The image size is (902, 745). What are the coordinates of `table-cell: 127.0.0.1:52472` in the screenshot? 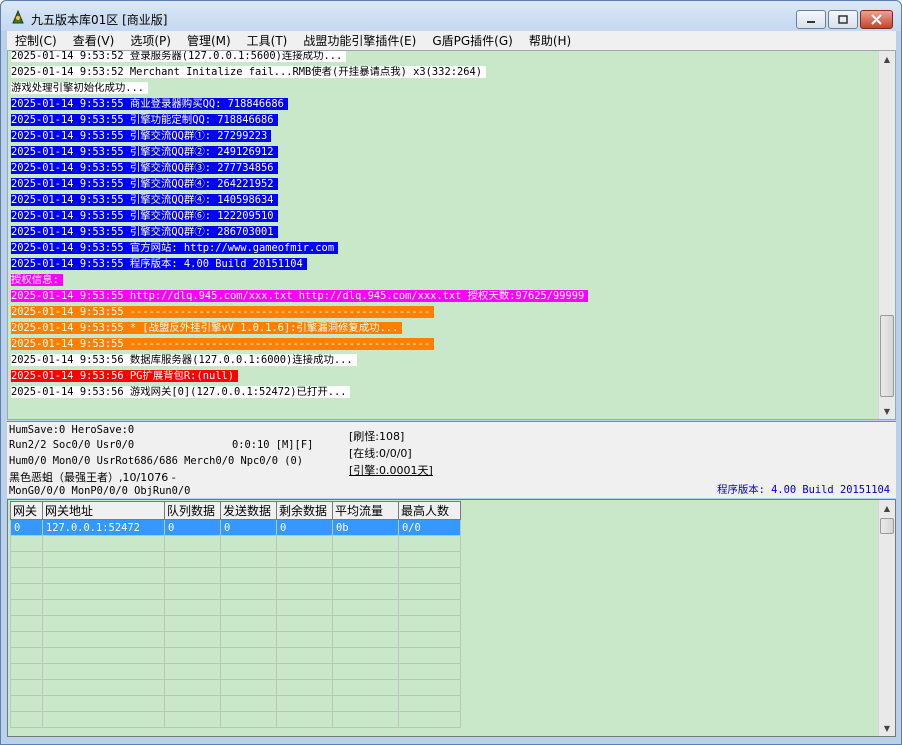 It's located at (103, 527).